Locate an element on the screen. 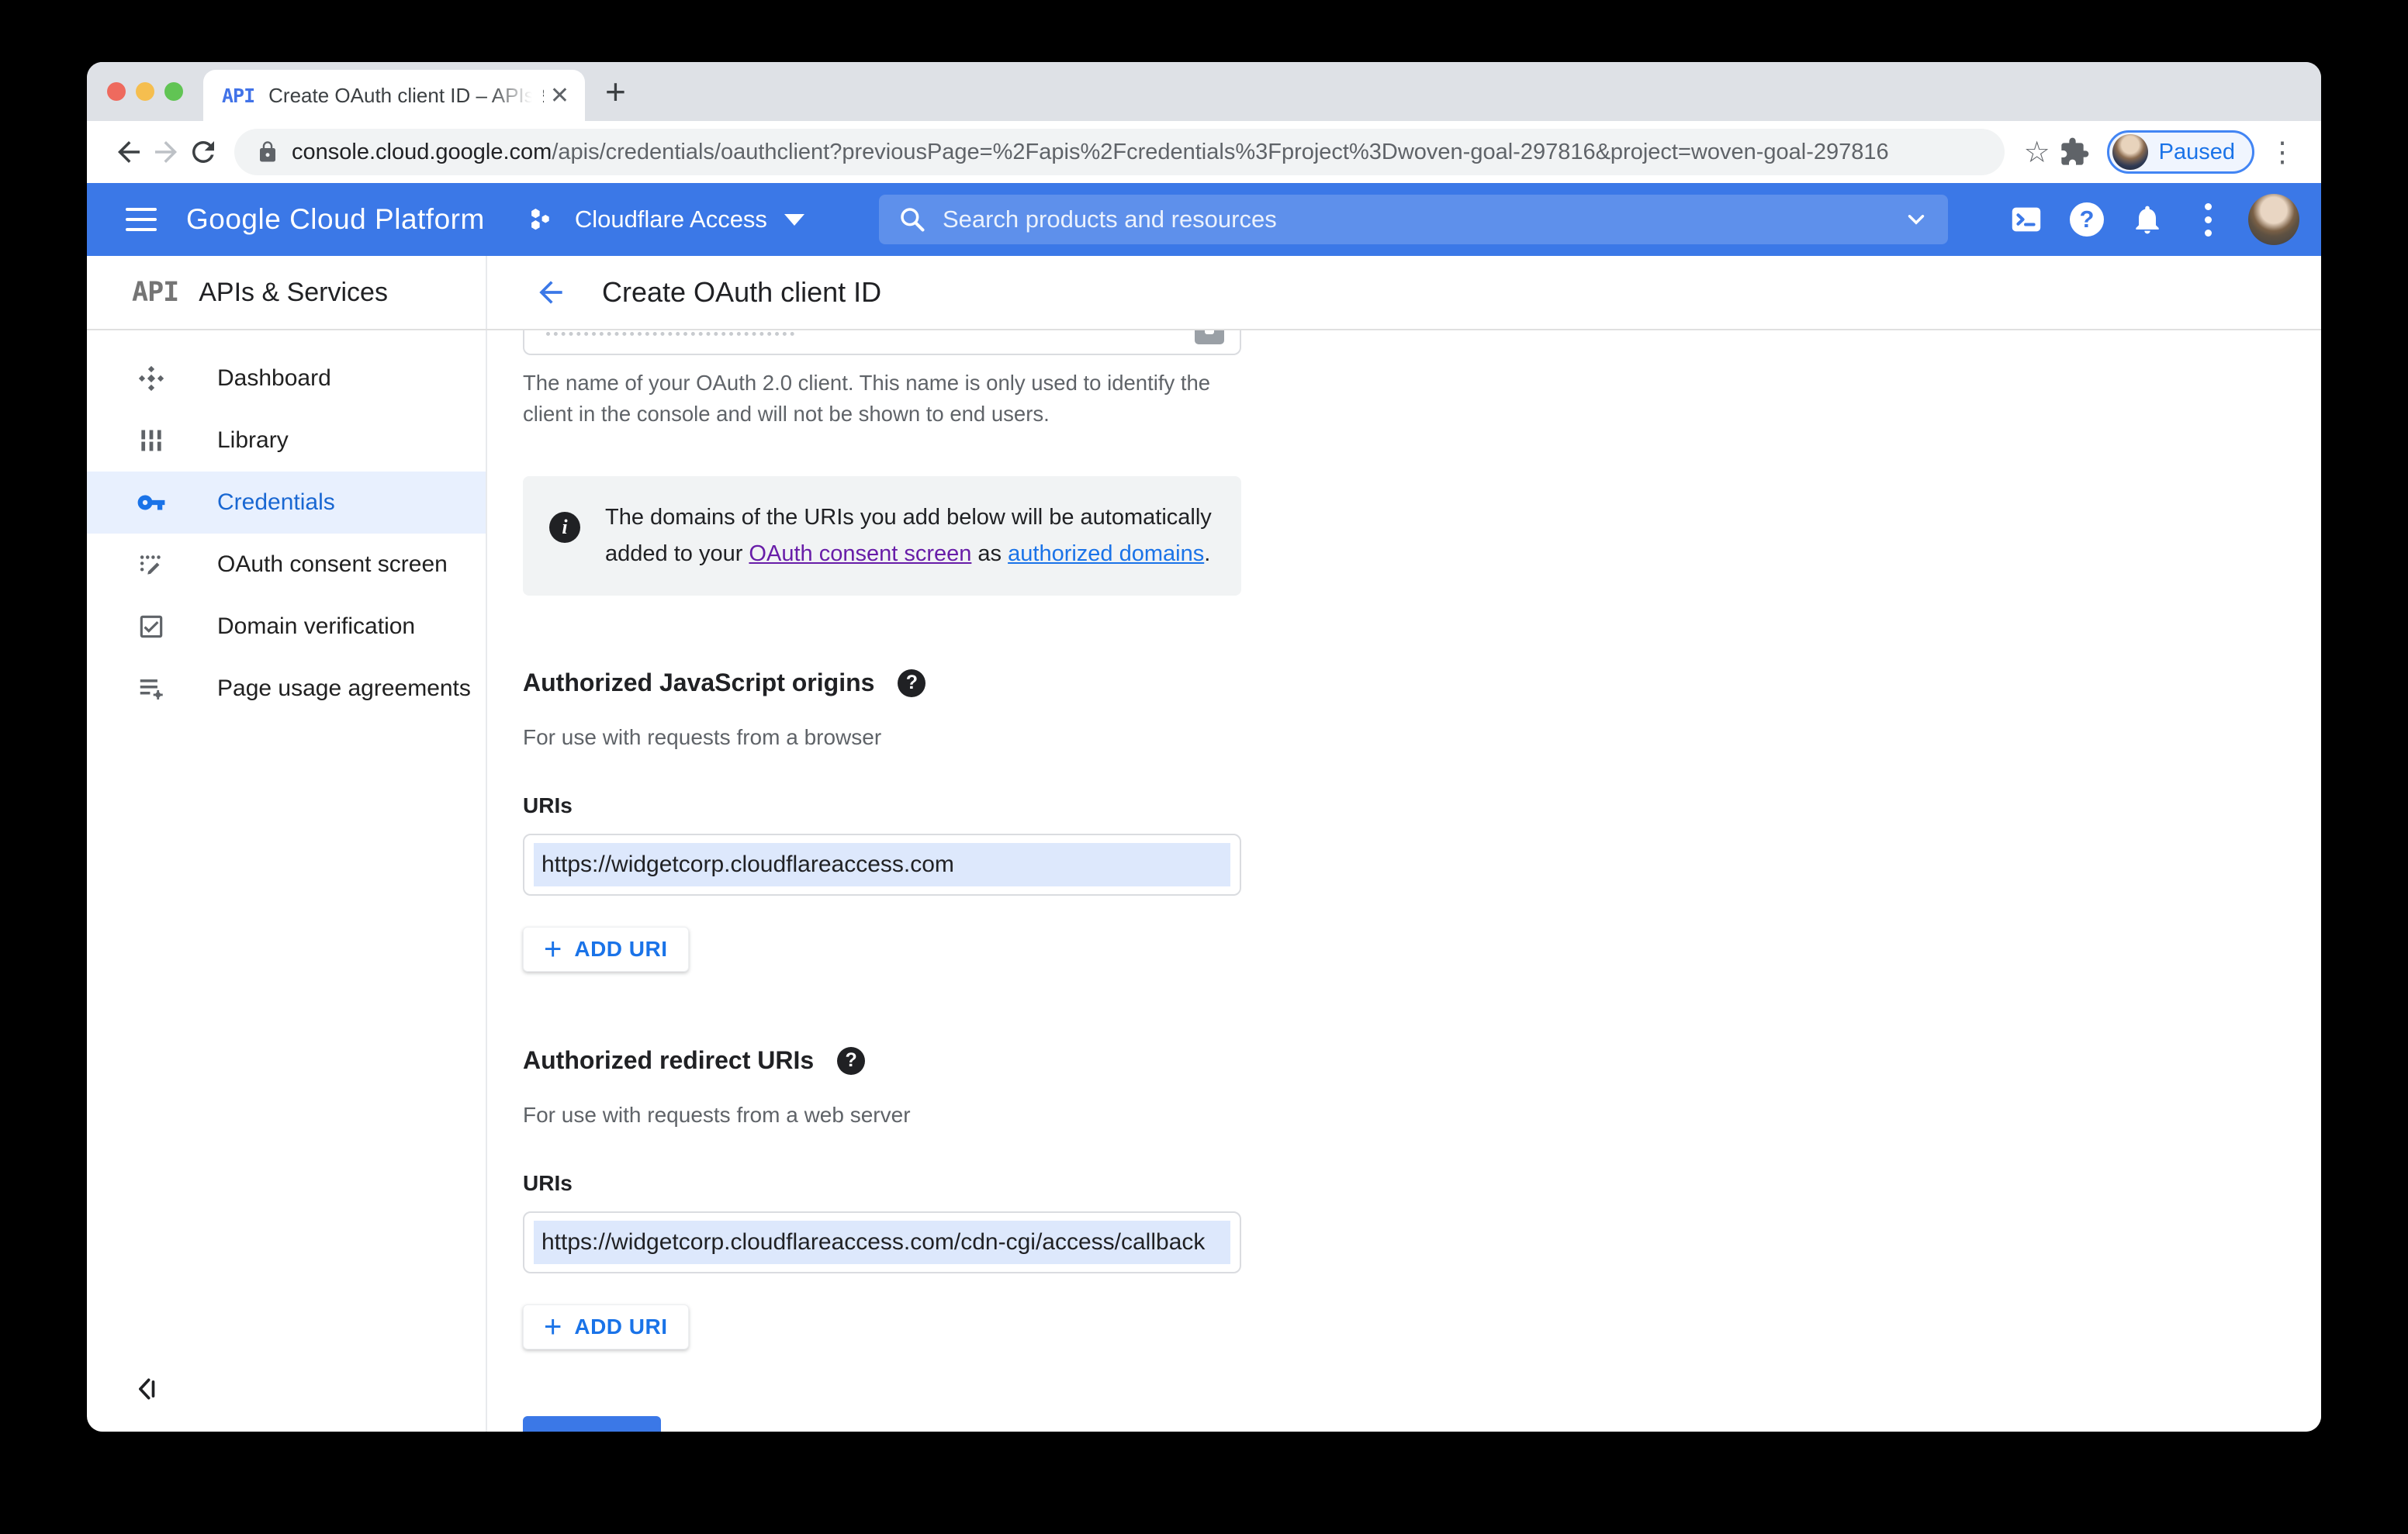  search-input is located at coordinates (1422, 219).